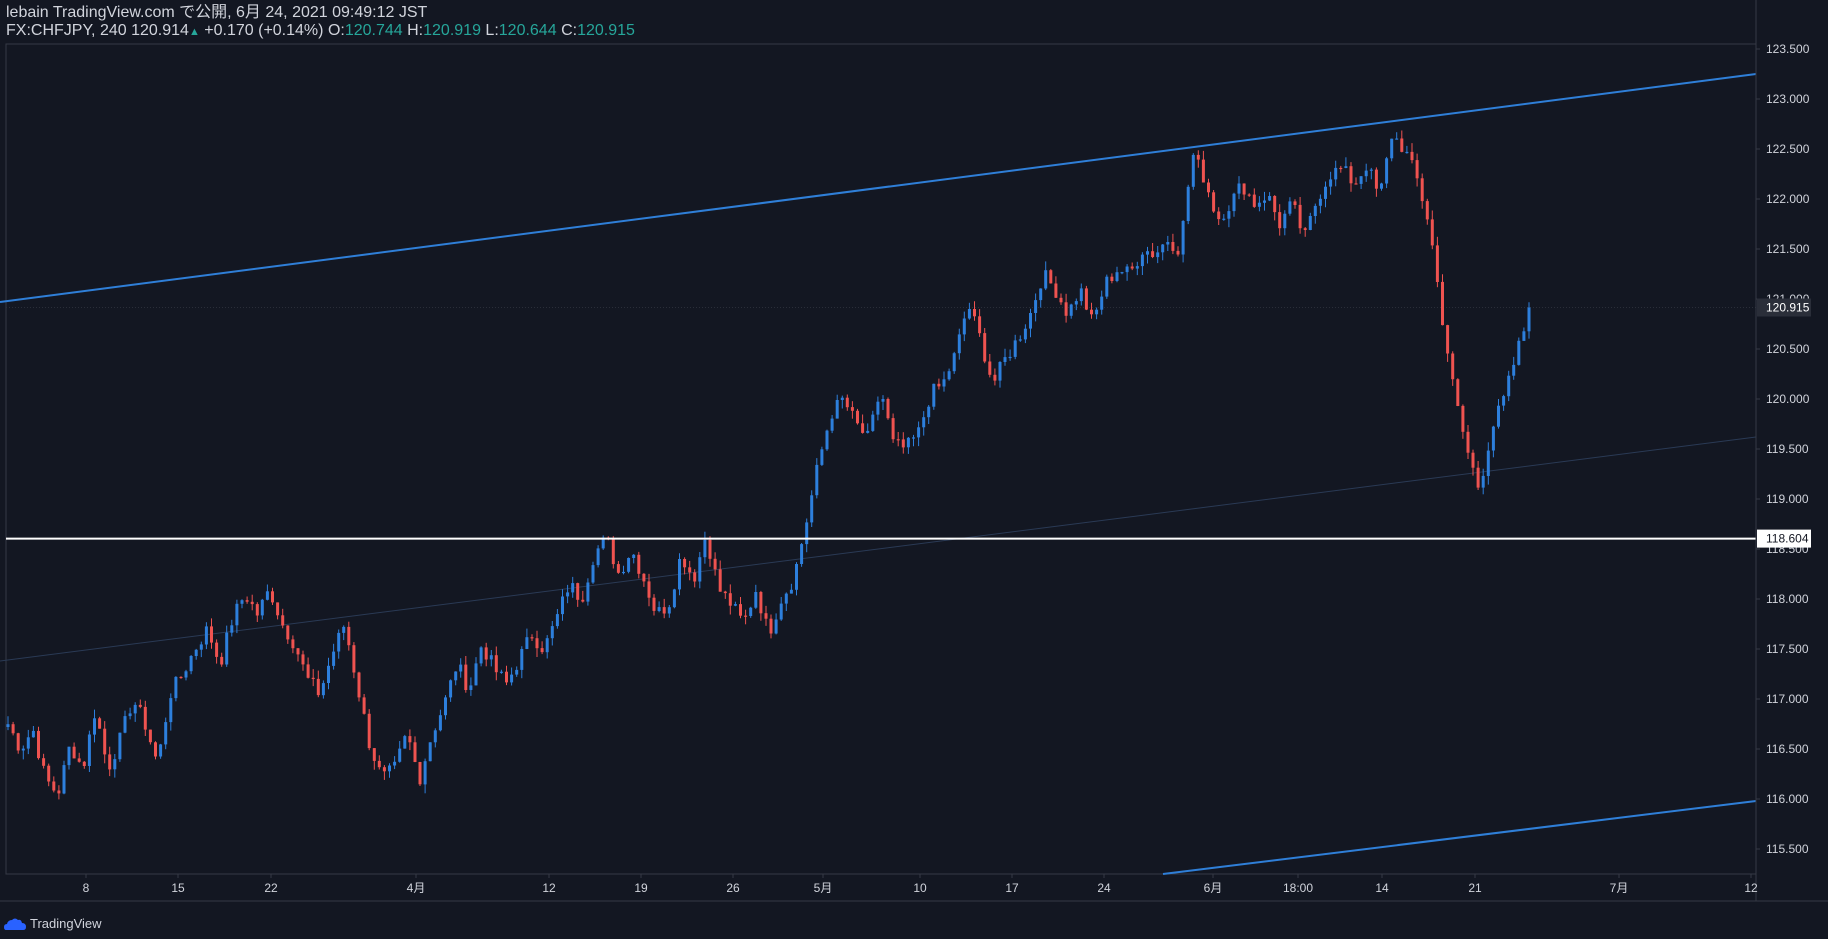 Image resolution: width=1828 pixels, height=939 pixels. Describe the element at coordinates (1788, 49) in the screenshot. I see `price-tick-label: 123.500` at that location.